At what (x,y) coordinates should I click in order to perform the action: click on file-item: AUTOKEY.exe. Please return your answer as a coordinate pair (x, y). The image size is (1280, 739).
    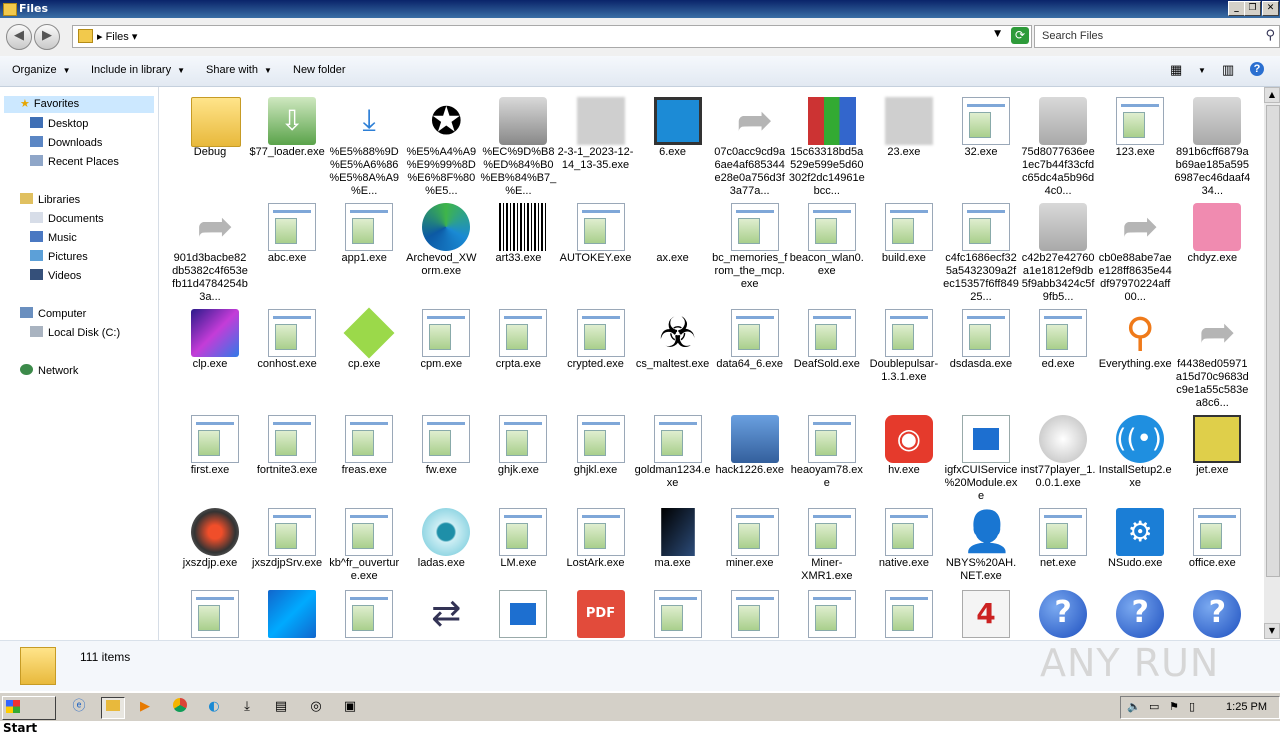
    Looking at the image, I should click on (596, 249).